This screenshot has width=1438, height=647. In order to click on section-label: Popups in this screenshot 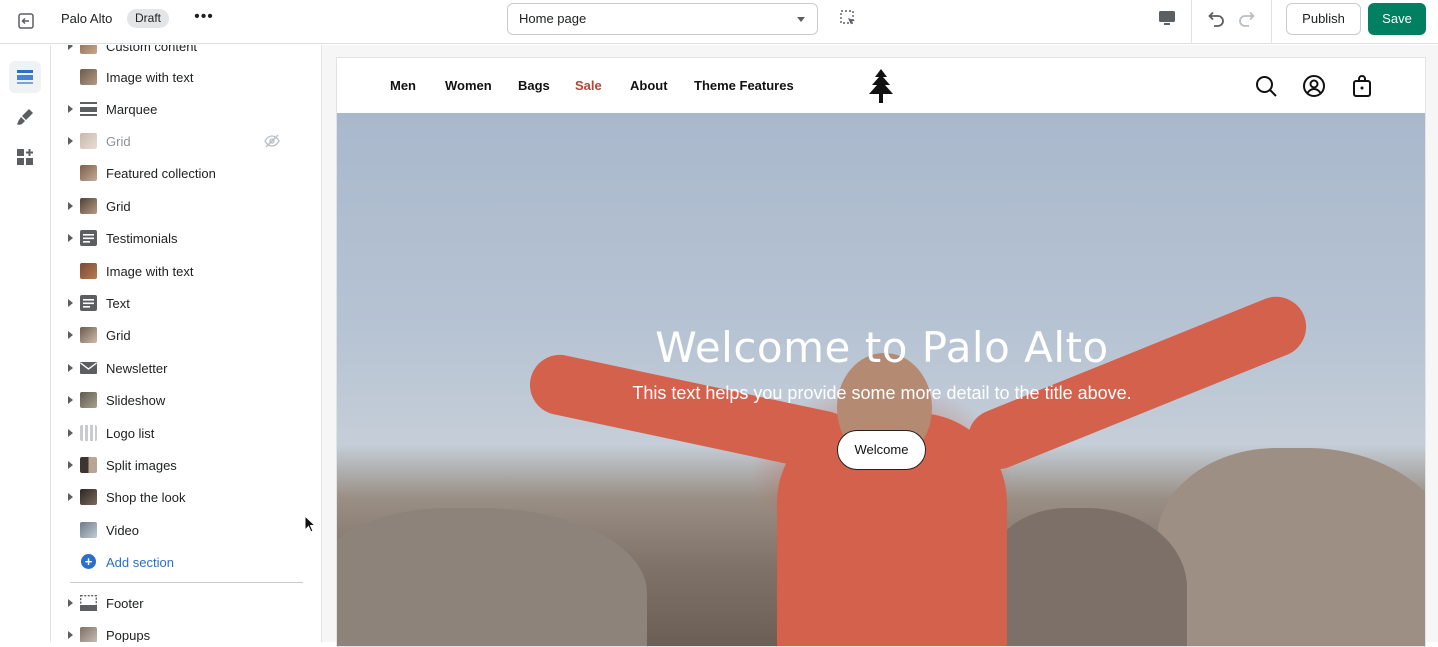, I will do `click(128, 635)`.